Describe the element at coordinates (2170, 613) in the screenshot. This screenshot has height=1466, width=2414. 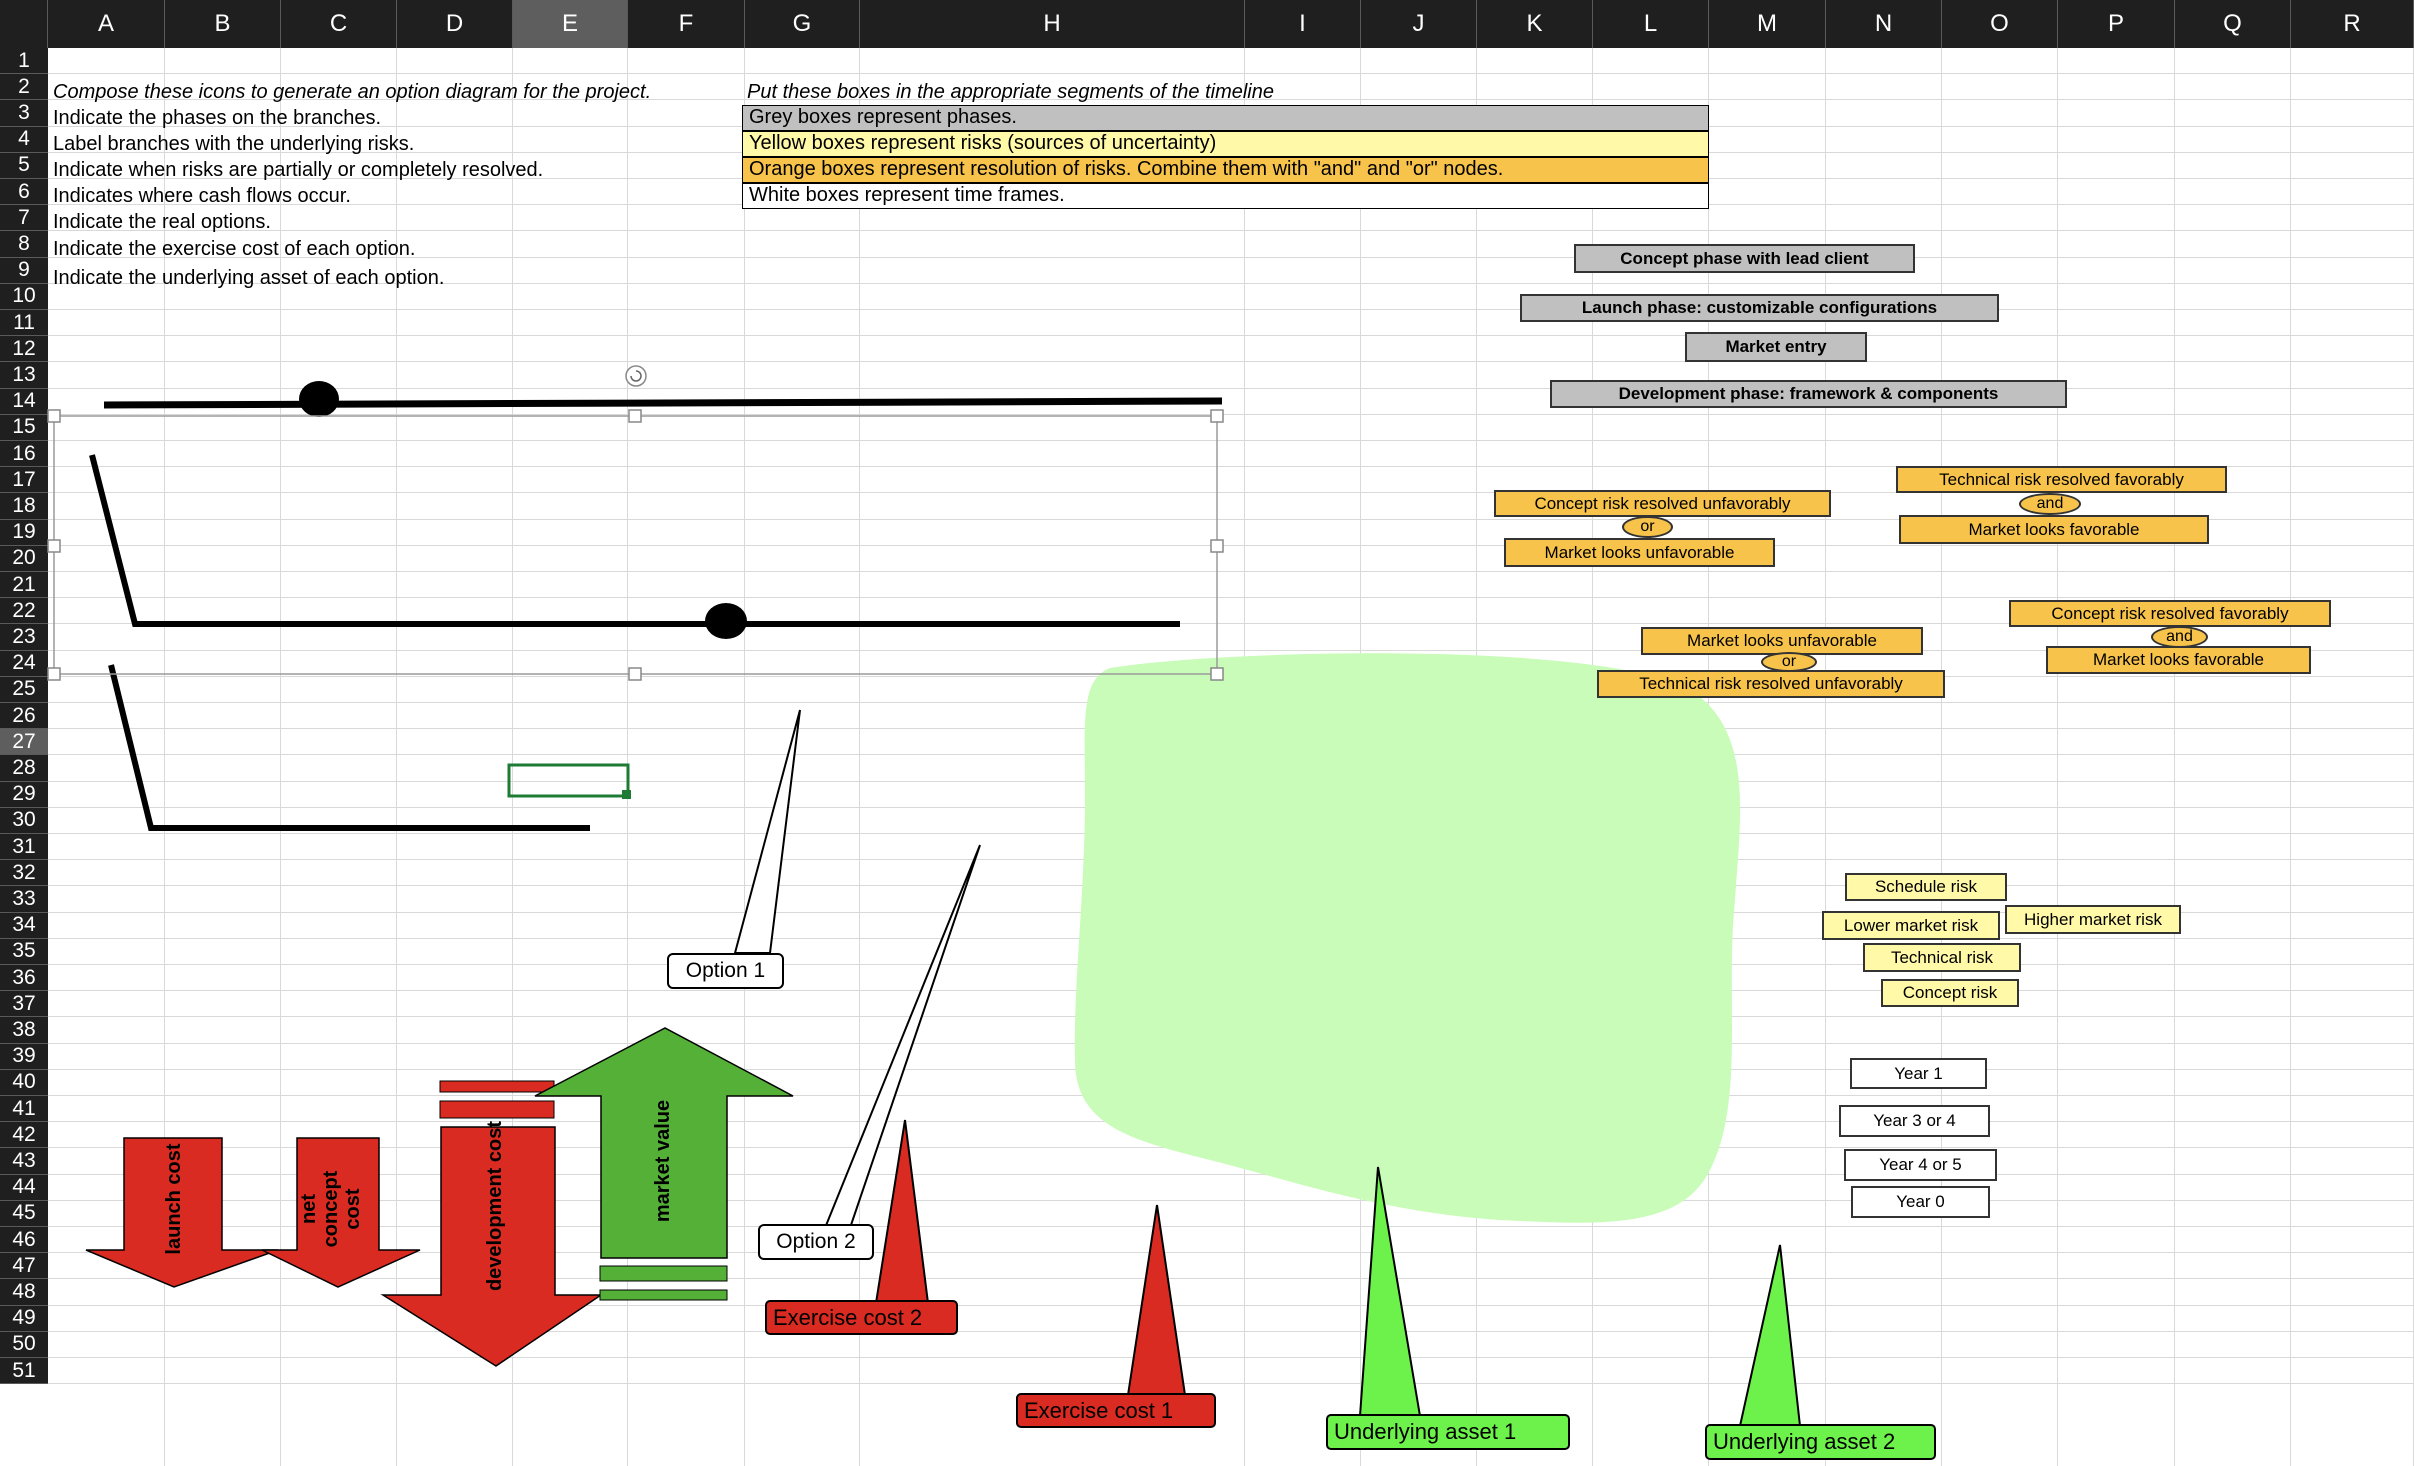
I see `resolution-concept-favorable-box: Concept risk resolved favorably` at that location.